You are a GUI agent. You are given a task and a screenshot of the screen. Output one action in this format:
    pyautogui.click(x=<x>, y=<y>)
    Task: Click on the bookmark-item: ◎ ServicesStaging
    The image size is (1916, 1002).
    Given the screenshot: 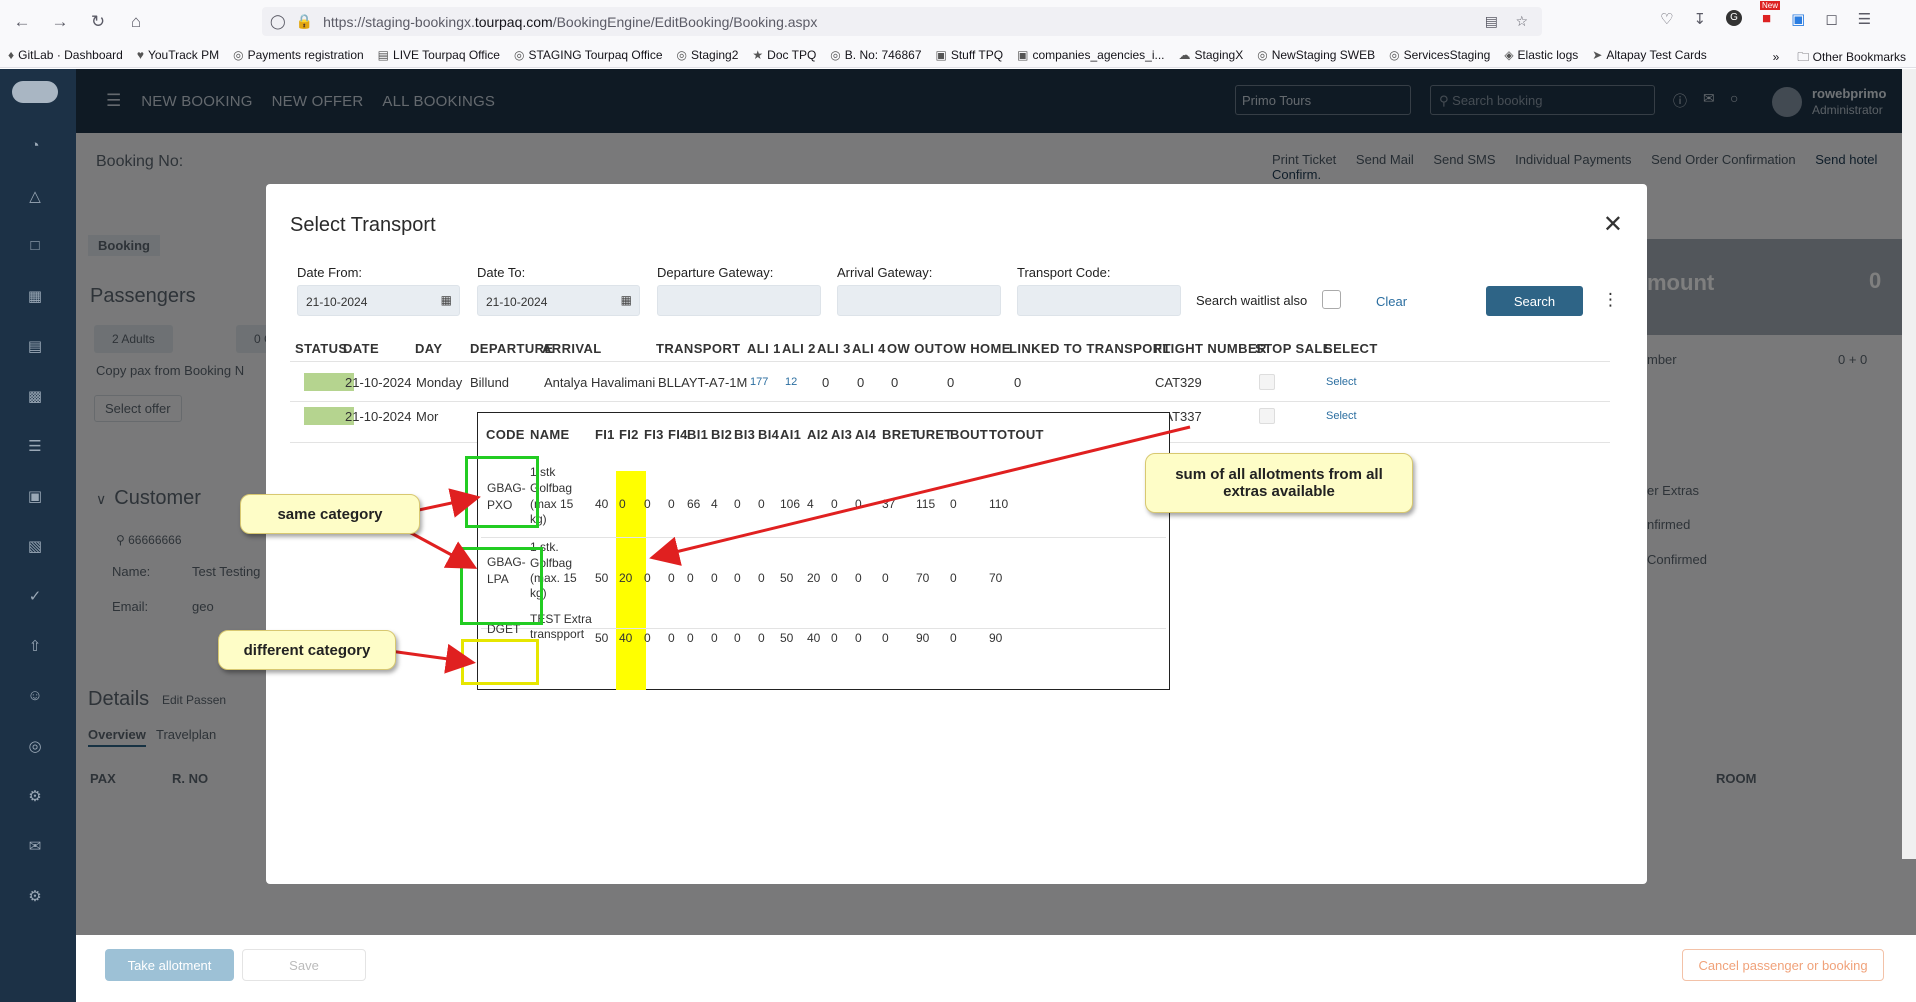 What is the action you would take?
    pyautogui.click(x=1439, y=55)
    